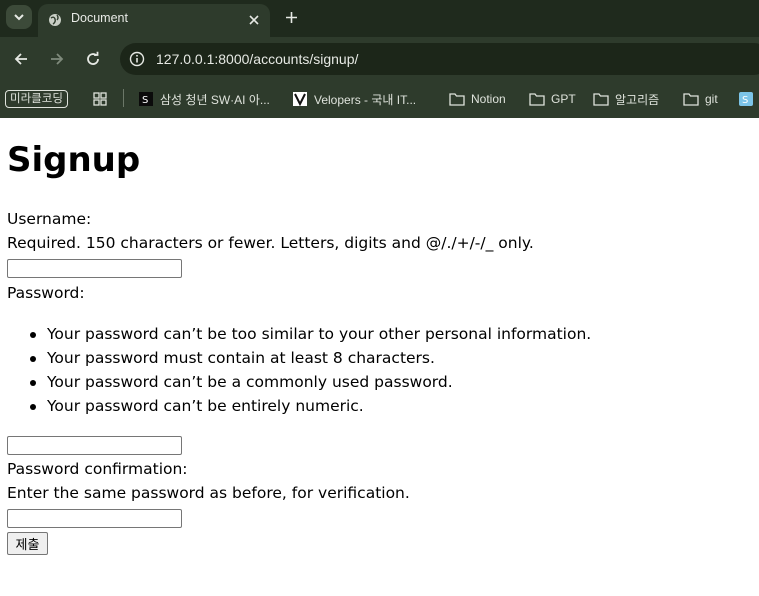 The width and height of the screenshot is (759, 596). What do you see at coordinates (94, 445) in the screenshot?
I see `password-input` at bounding box center [94, 445].